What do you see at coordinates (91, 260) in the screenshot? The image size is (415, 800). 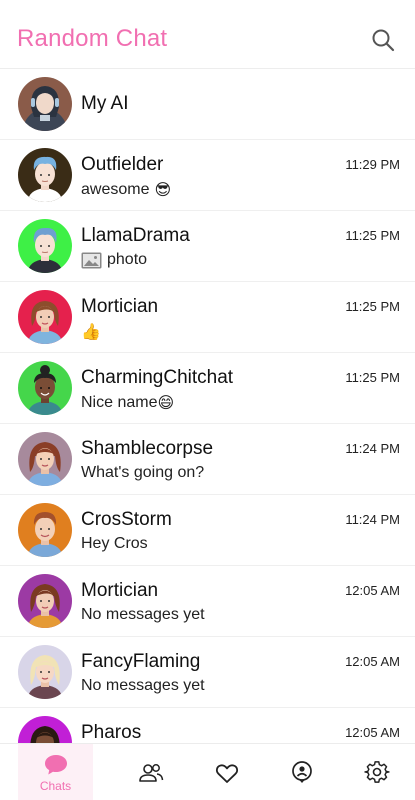 I see `image-icon` at bounding box center [91, 260].